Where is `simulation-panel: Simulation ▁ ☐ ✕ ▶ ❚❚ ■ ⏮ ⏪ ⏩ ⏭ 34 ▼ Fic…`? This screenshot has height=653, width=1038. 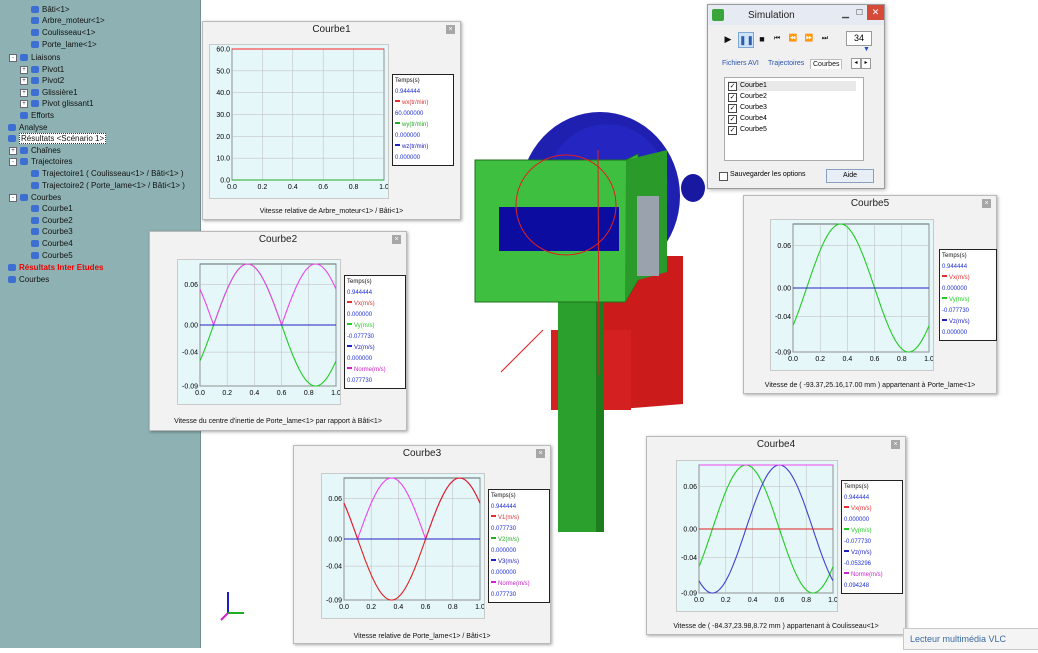 simulation-panel: Simulation ▁ ☐ ✕ ▶ ❚❚ ■ ⏮ ⏪ ⏩ ⏭ 34 ▼ Fic… is located at coordinates (796, 96).